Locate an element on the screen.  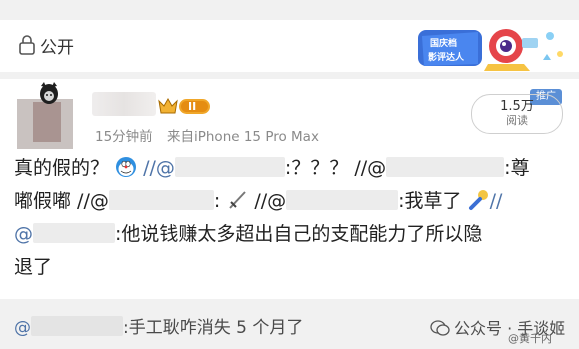
read-label: 阅读 is located at coordinates (517, 120).